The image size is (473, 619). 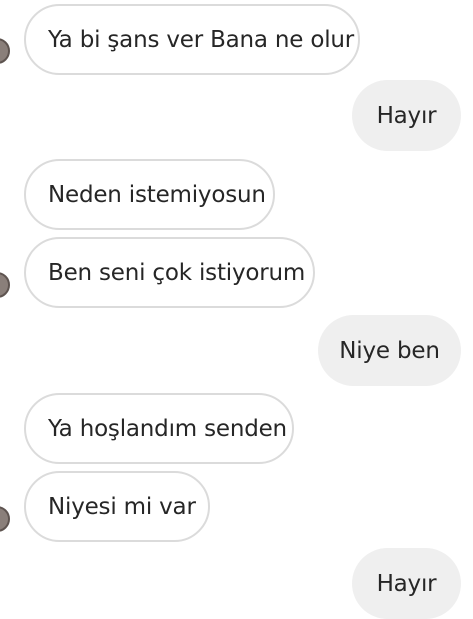 I want to click on message-text: Niye ben, so click(x=389, y=350).